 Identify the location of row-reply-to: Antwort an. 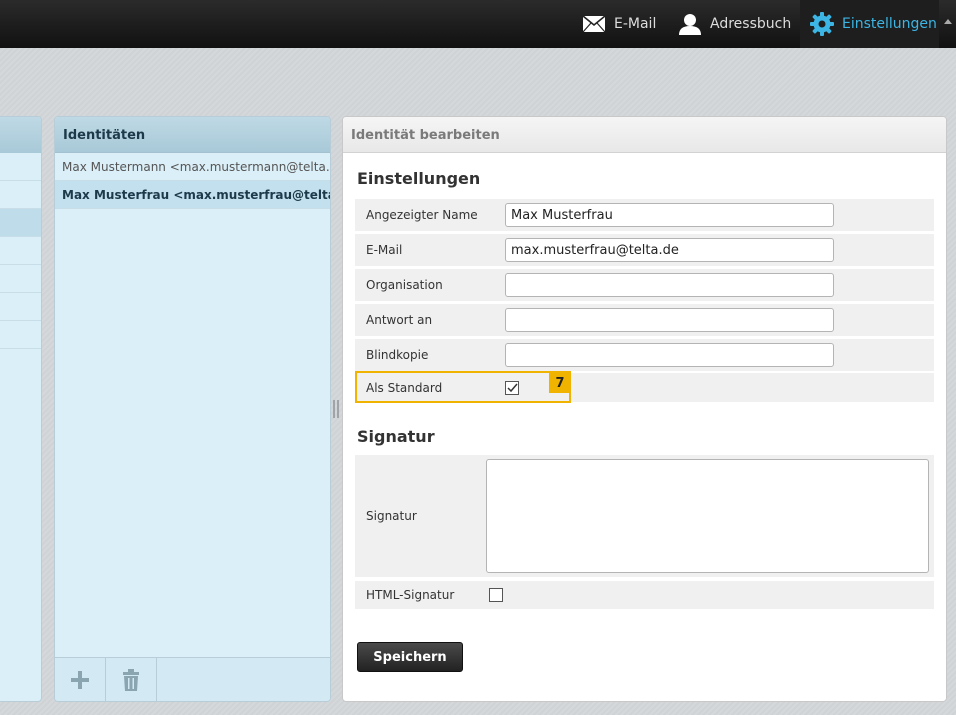
(644, 320).